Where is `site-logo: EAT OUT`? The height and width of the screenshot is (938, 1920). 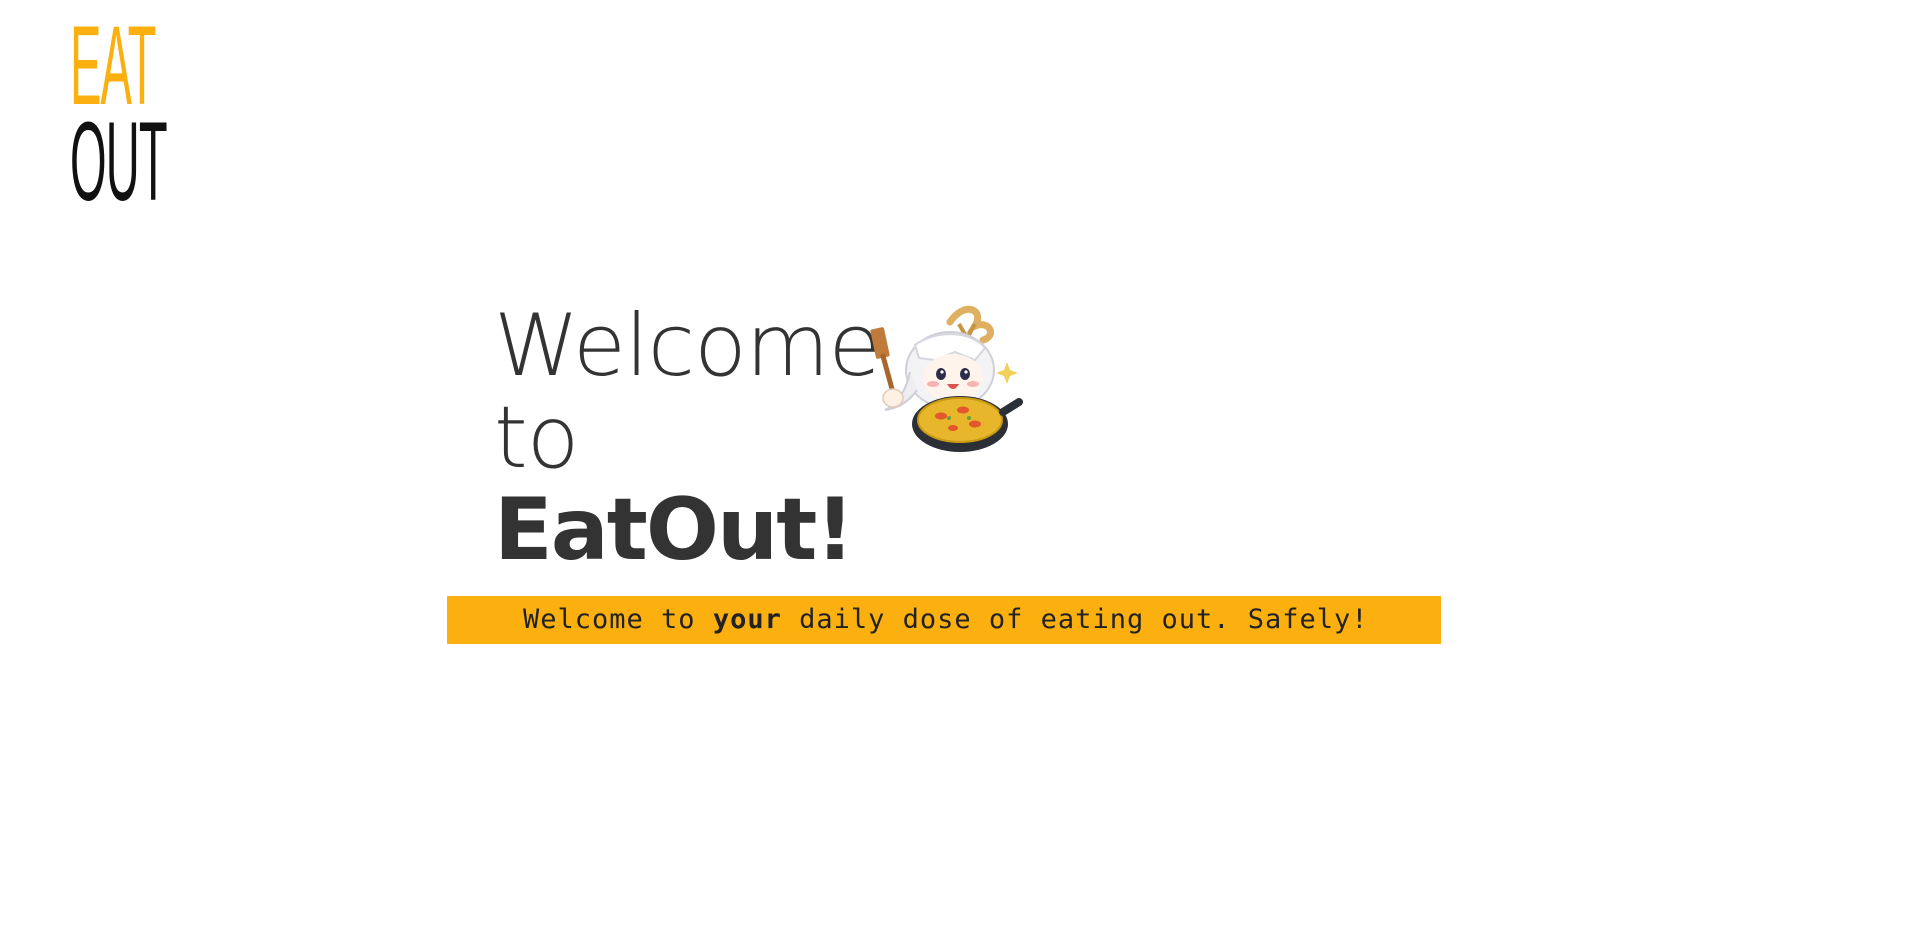
site-logo: EAT OUT is located at coordinates (119, 113).